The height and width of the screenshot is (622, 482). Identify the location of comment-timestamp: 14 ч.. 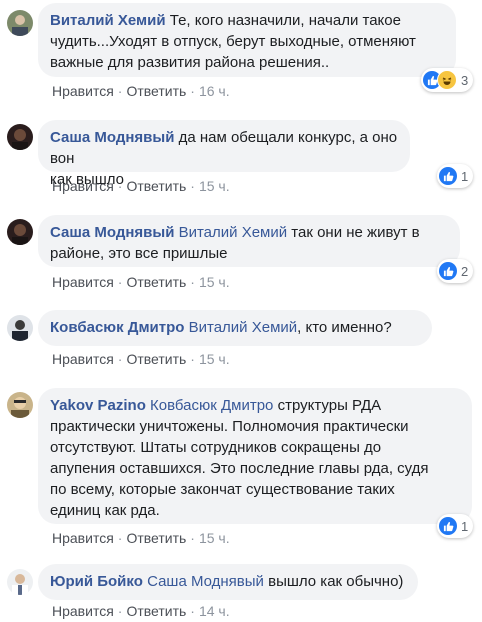
(214, 611).